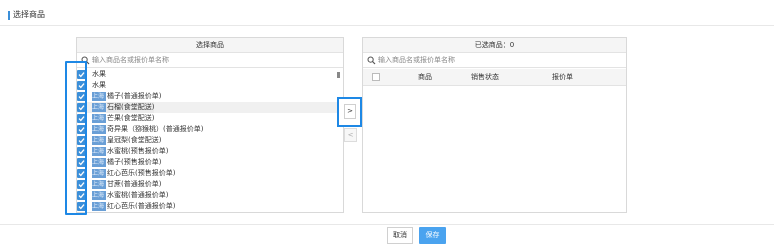 The height and width of the screenshot is (247, 774). What do you see at coordinates (141, 206) in the screenshot?
I see `item-label: 红心芭乐(普通报价单)` at bounding box center [141, 206].